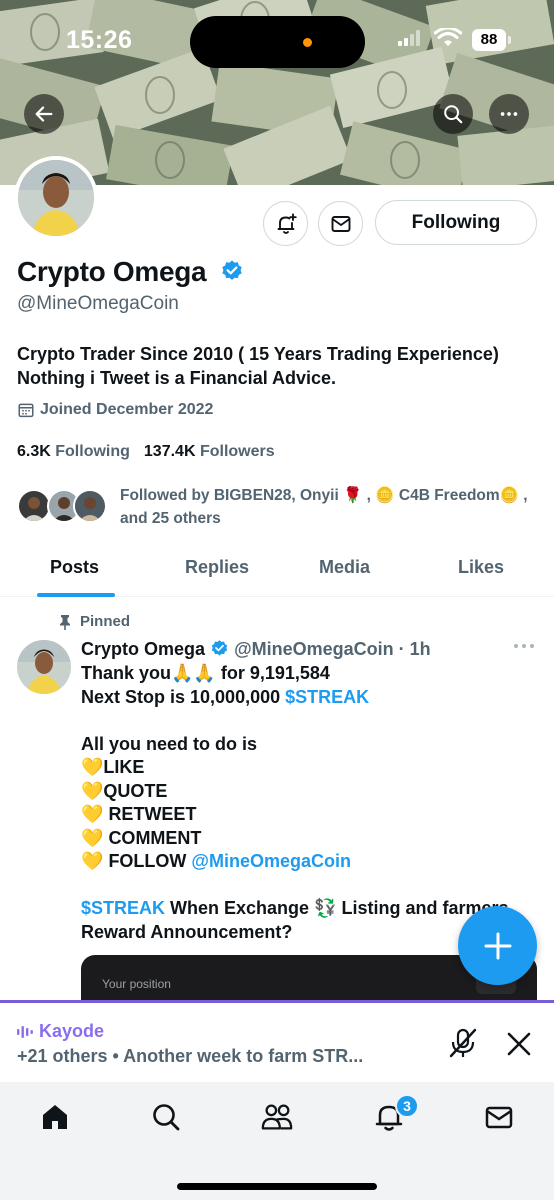 This screenshot has height=1200, width=554. I want to click on mention-link: @MineOmegaCoin, so click(271, 861).